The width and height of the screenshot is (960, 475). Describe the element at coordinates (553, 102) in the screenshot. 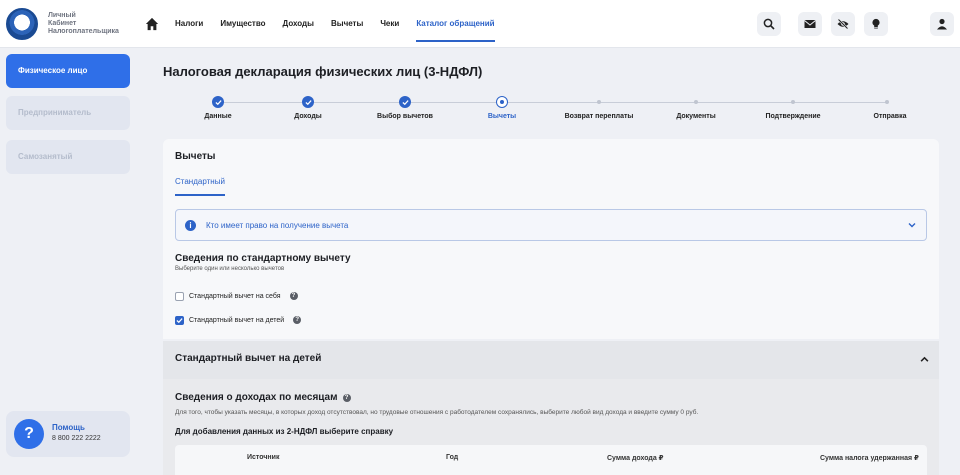

I see `stepper-line` at that location.